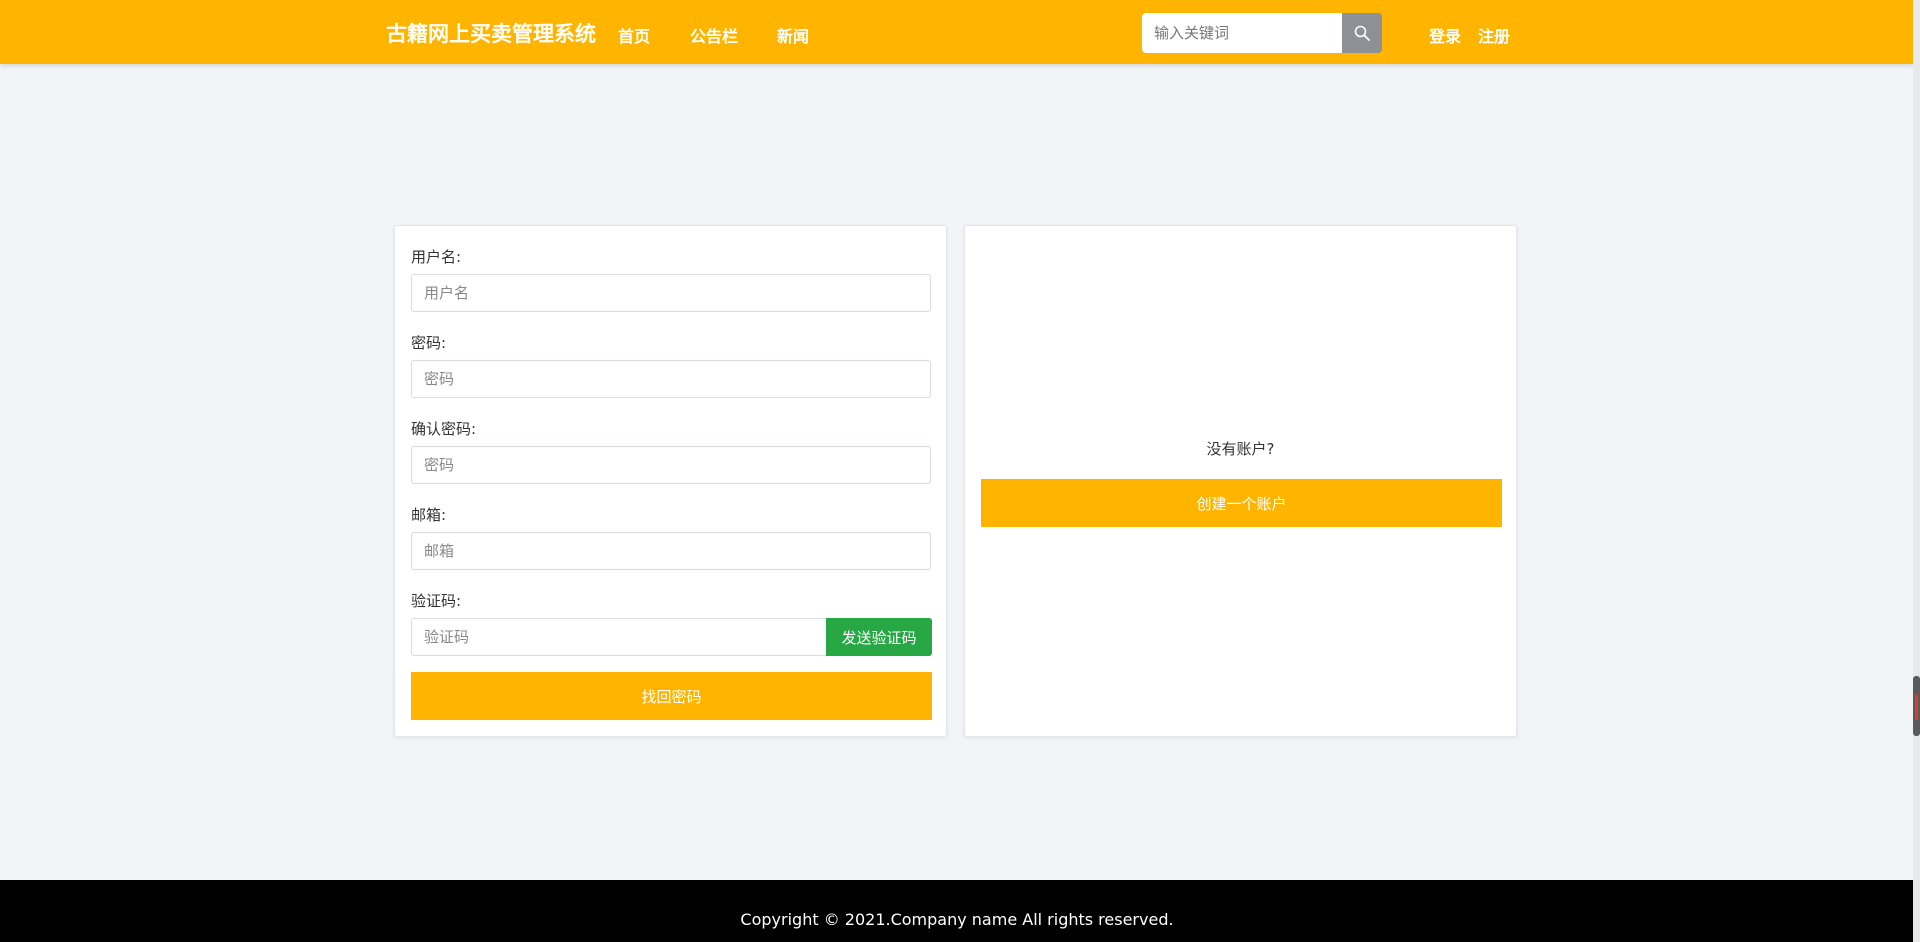 This screenshot has height=942, width=1920. I want to click on confirm-password-label: 确认密码:, so click(444, 429).